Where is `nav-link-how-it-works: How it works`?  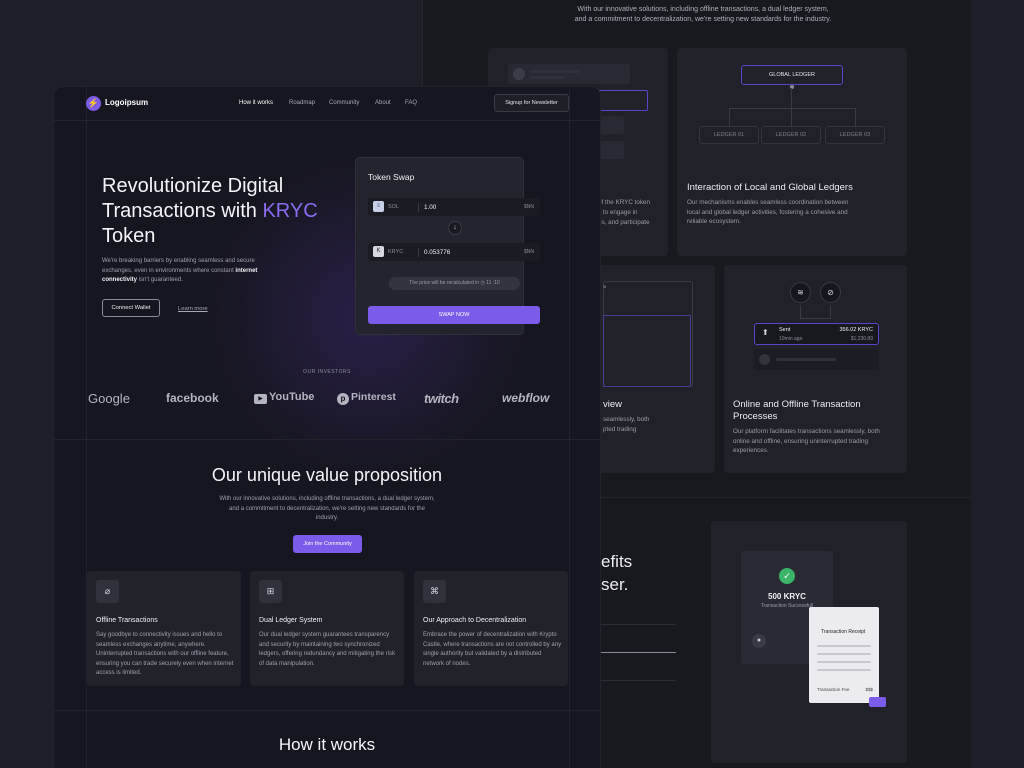 nav-link-how-it-works: How it works is located at coordinates (256, 103).